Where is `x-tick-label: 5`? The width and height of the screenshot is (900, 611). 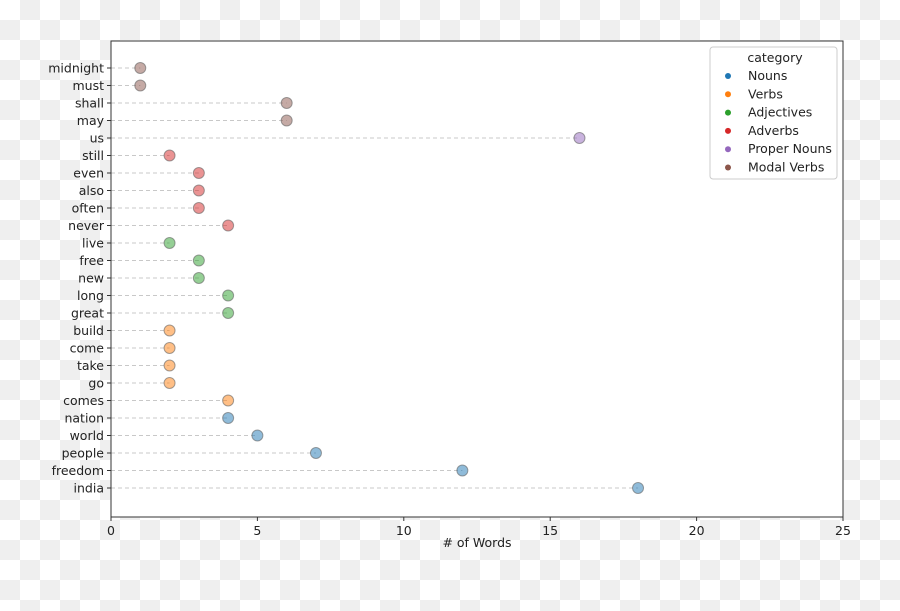
x-tick-label: 5 is located at coordinates (257, 530).